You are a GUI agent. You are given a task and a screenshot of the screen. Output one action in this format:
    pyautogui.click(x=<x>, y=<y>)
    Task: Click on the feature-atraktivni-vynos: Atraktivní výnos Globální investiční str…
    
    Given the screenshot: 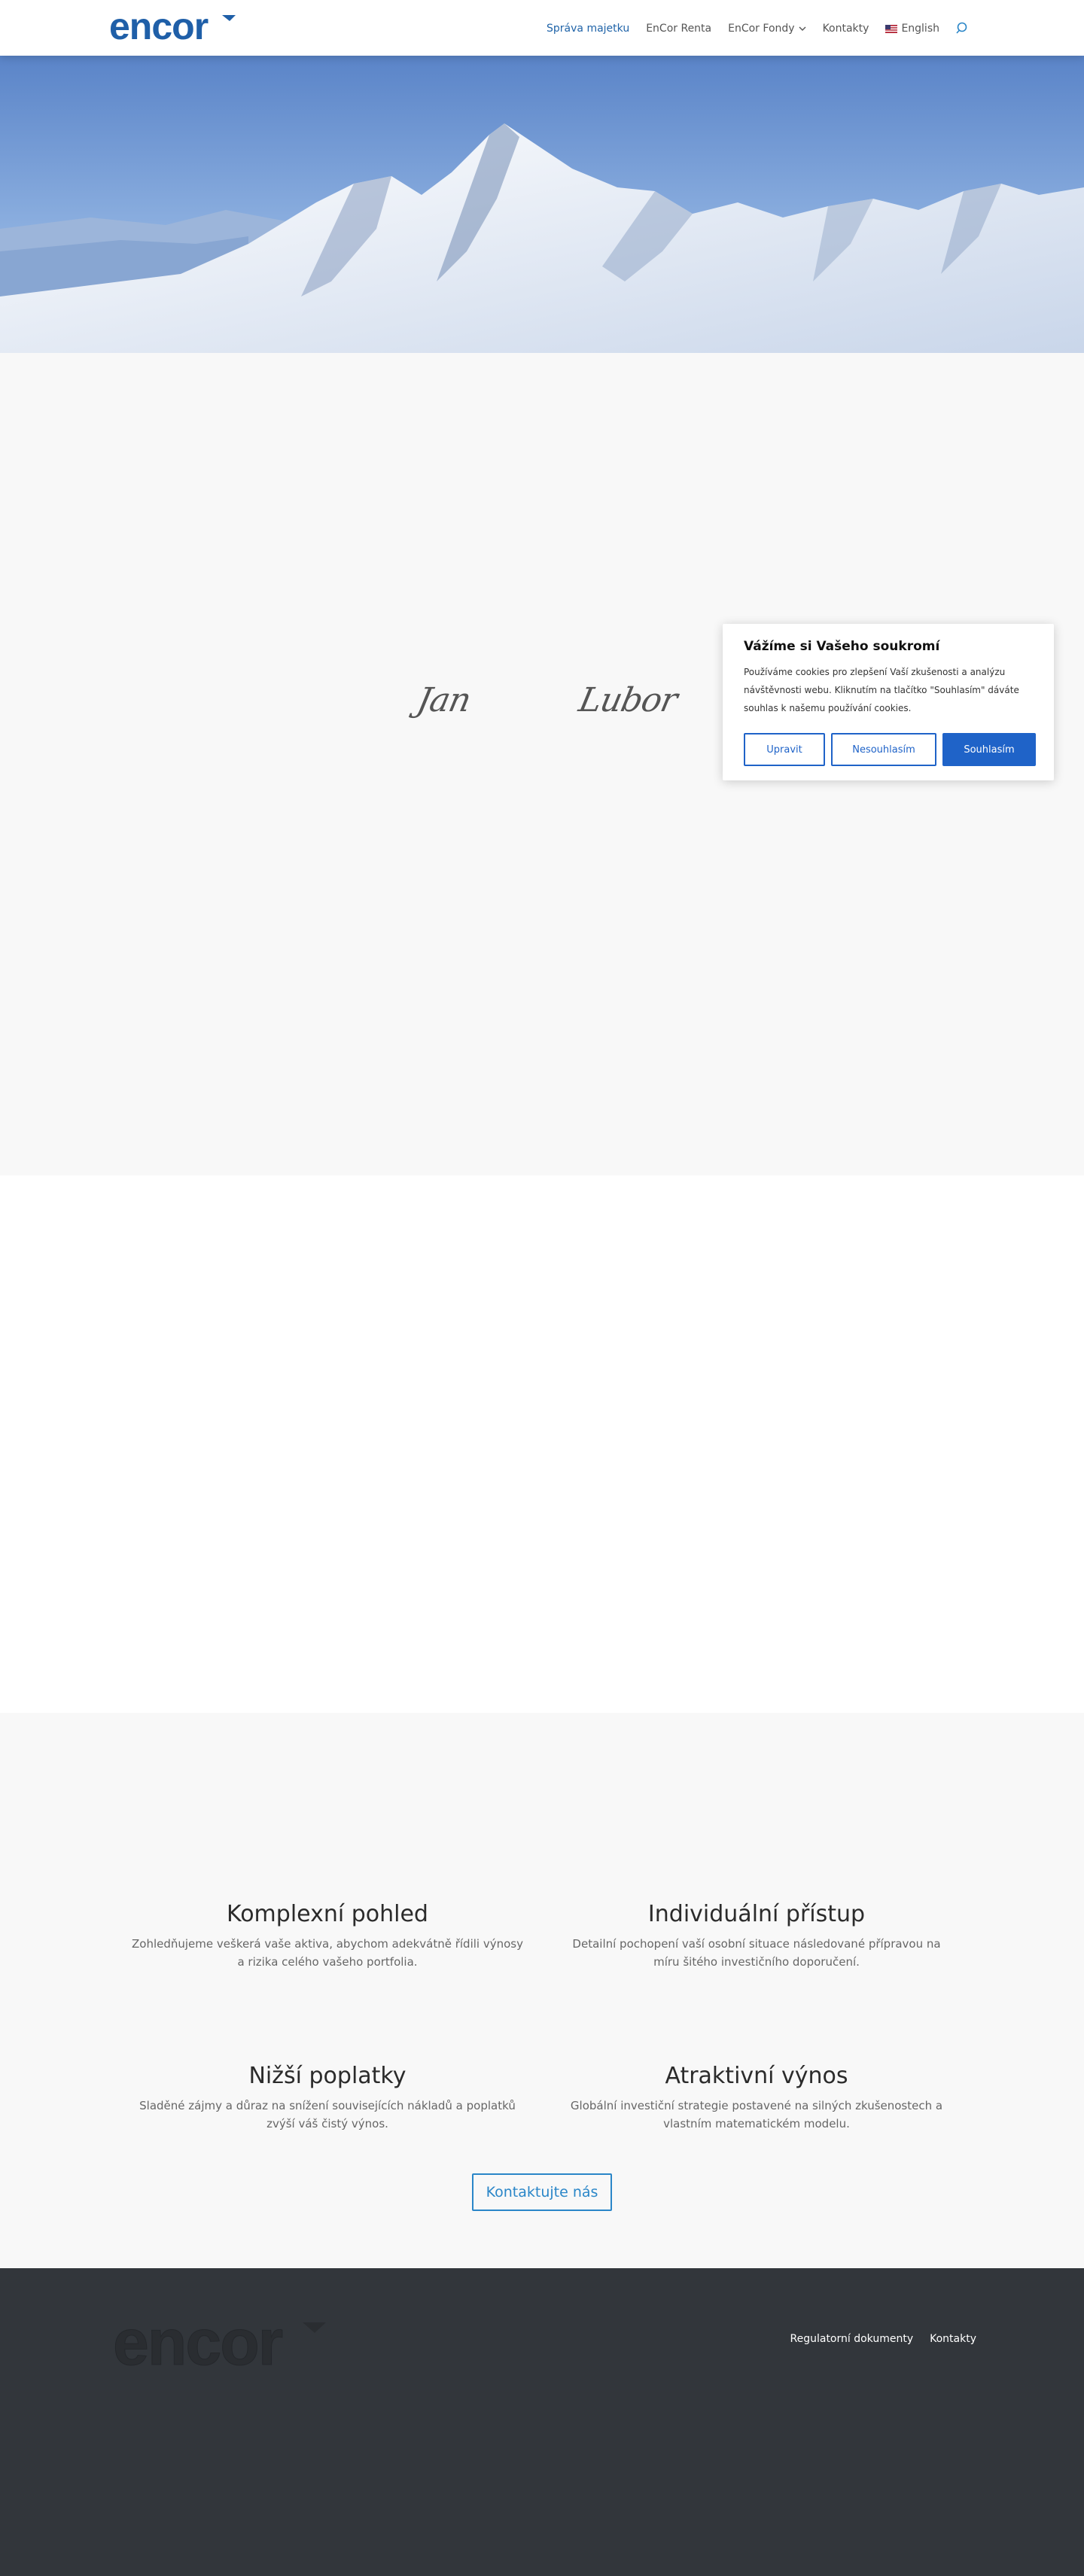 What is the action you would take?
    pyautogui.click(x=756, y=2098)
    